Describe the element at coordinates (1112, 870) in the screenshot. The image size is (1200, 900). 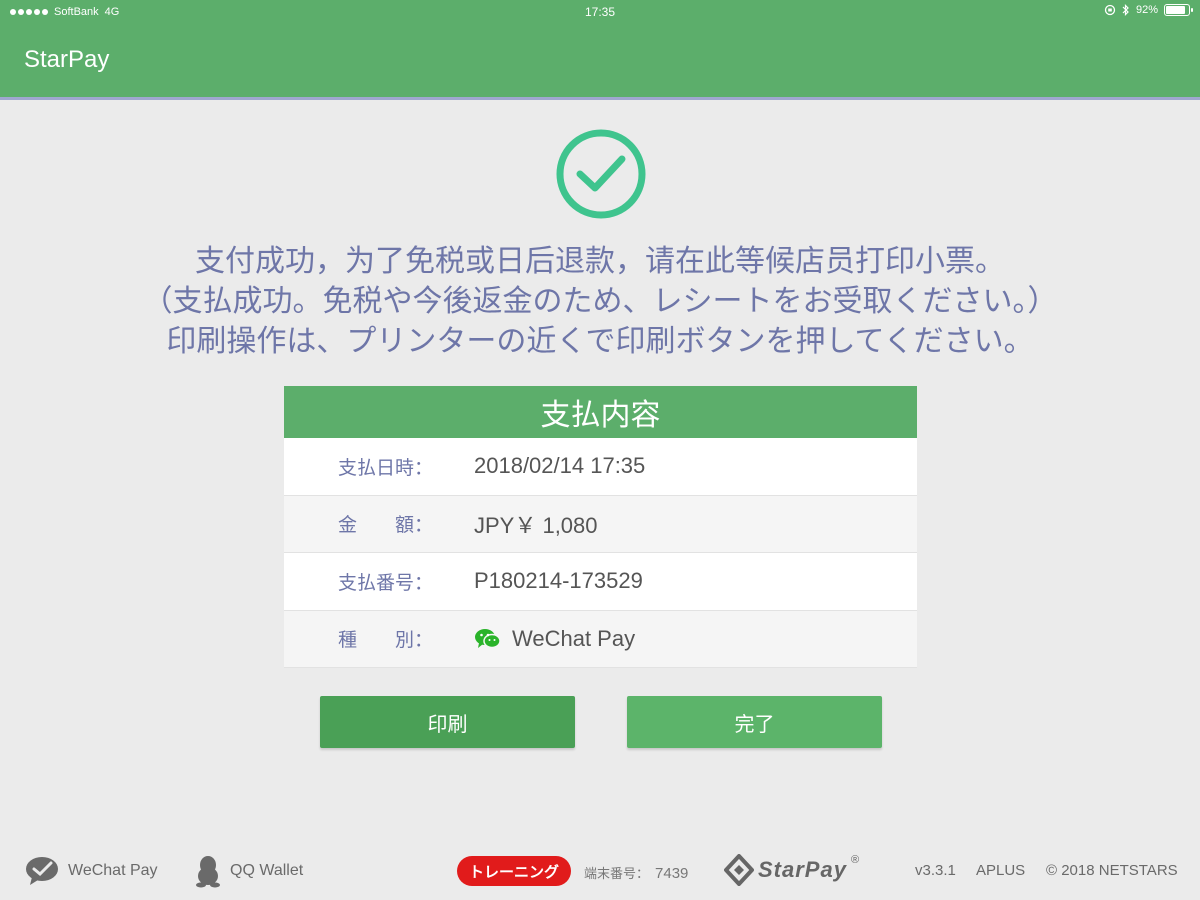
I see `copyright: © 2018 NETSTARS` at that location.